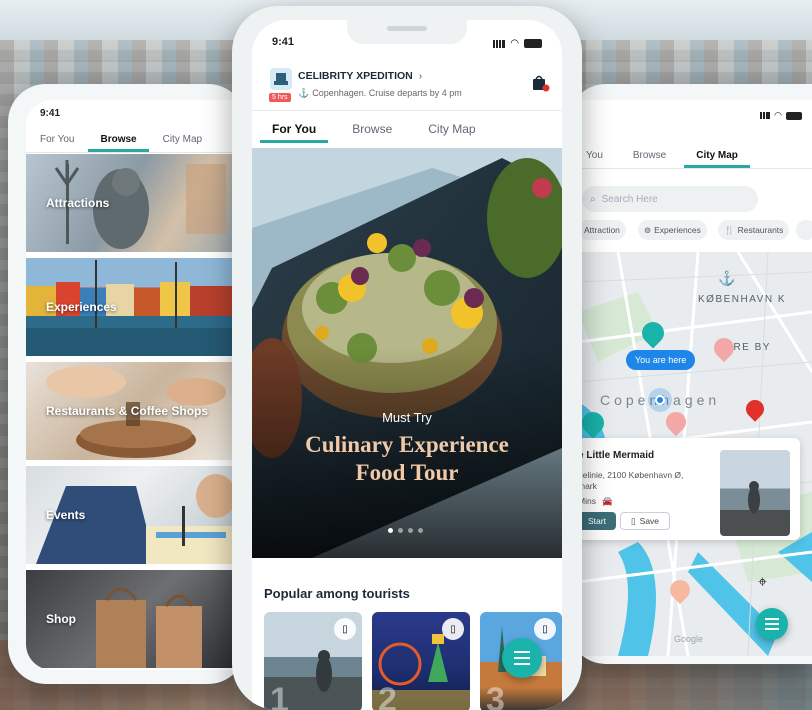 Image resolution: width=812 pixels, height=710 pixels. I want to click on center-tabs: For You Browse City Map, so click(367, 132).